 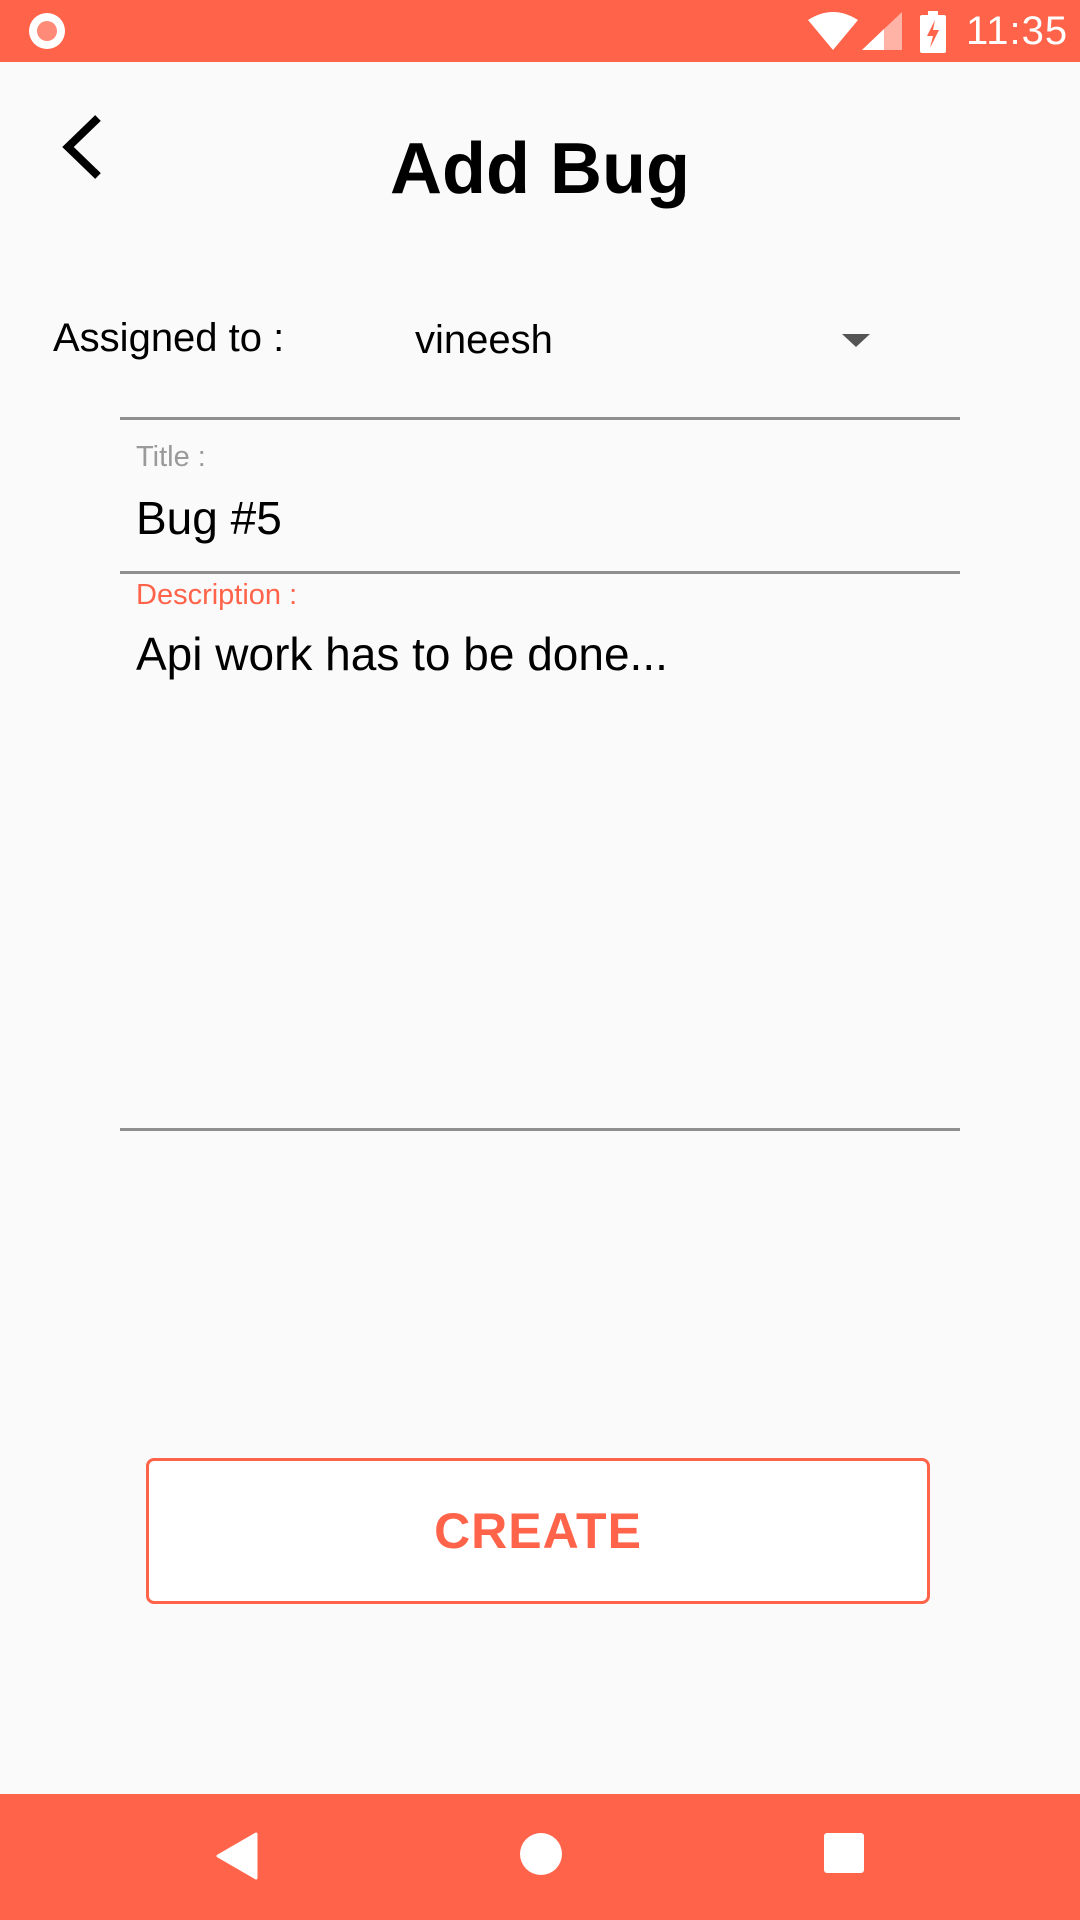 I want to click on assignee-dropdown: vineesh, so click(x=635, y=340).